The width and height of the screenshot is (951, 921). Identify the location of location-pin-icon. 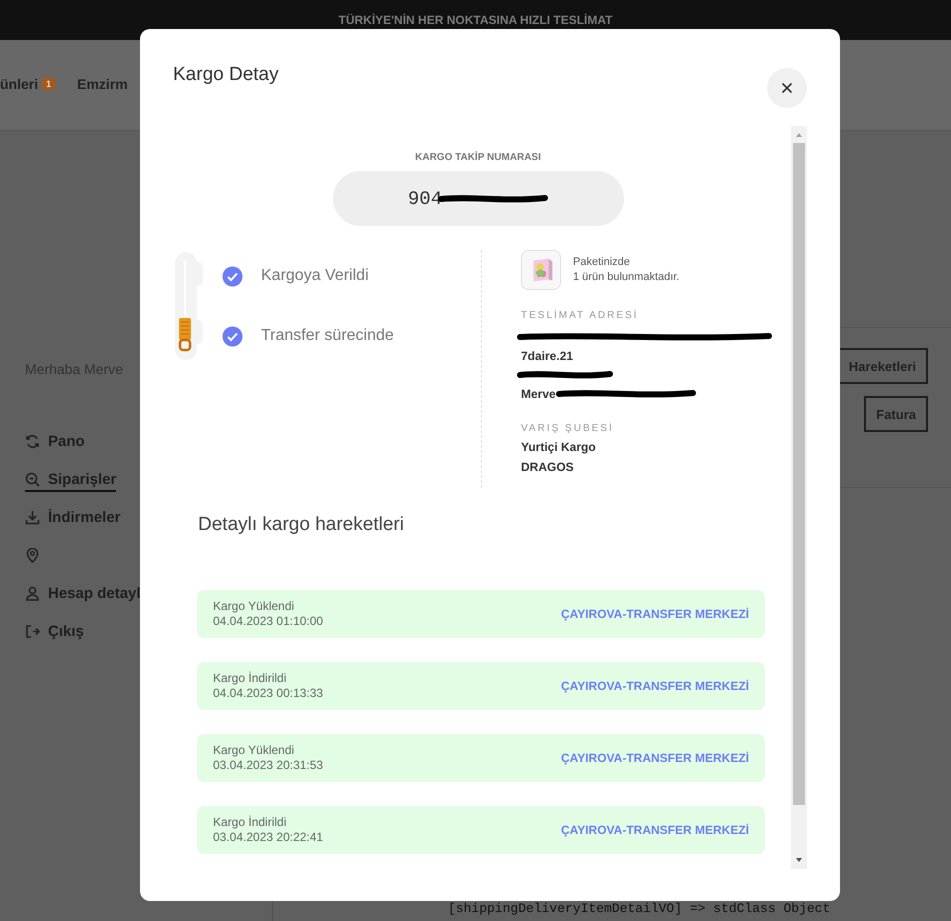
(32, 555).